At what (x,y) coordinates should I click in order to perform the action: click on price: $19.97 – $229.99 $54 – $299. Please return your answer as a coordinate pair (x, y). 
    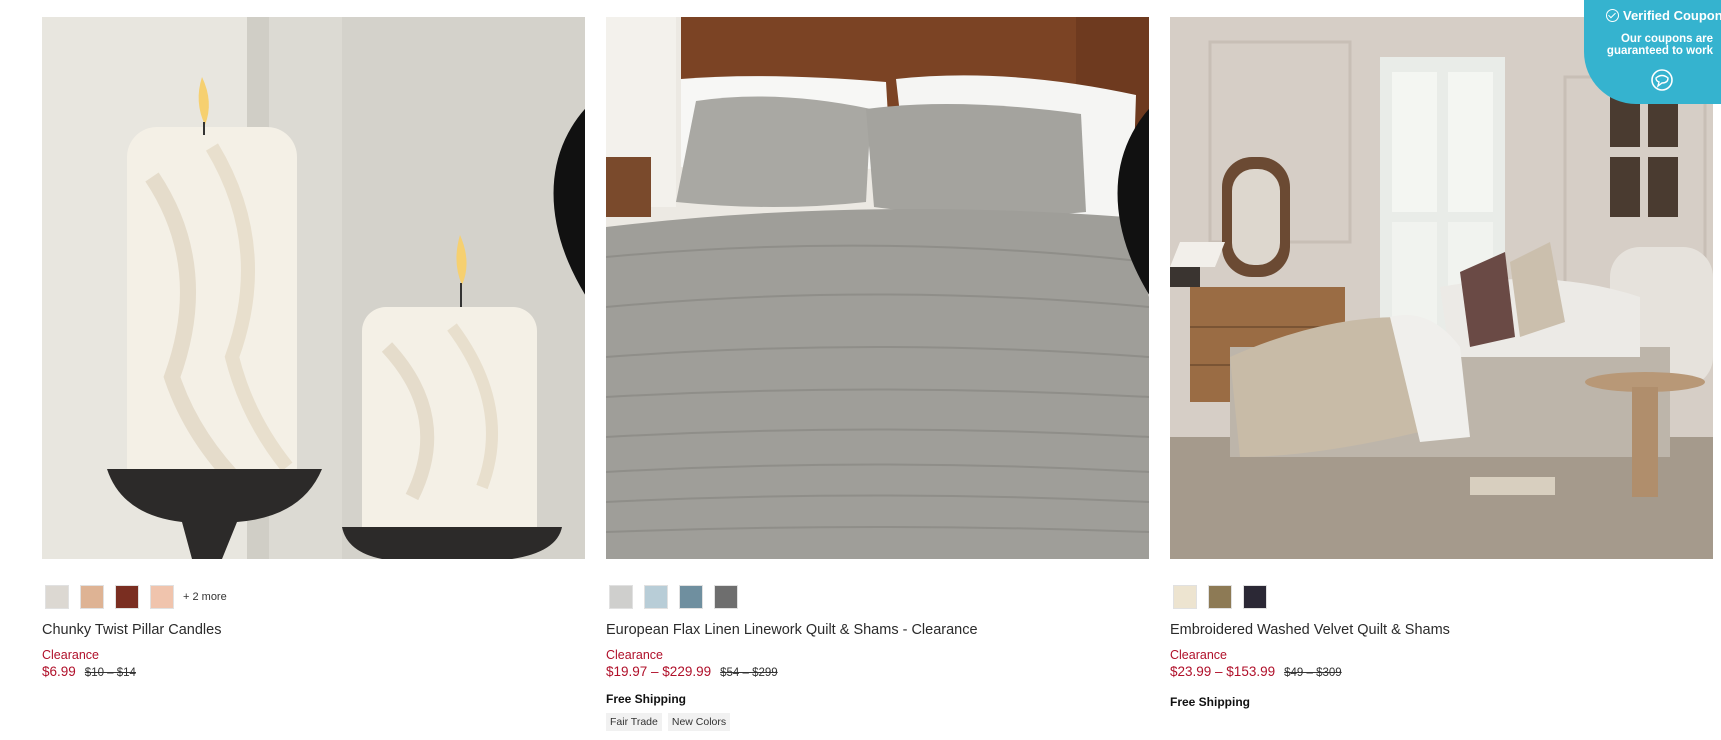
    Looking at the image, I should click on (692, 671).